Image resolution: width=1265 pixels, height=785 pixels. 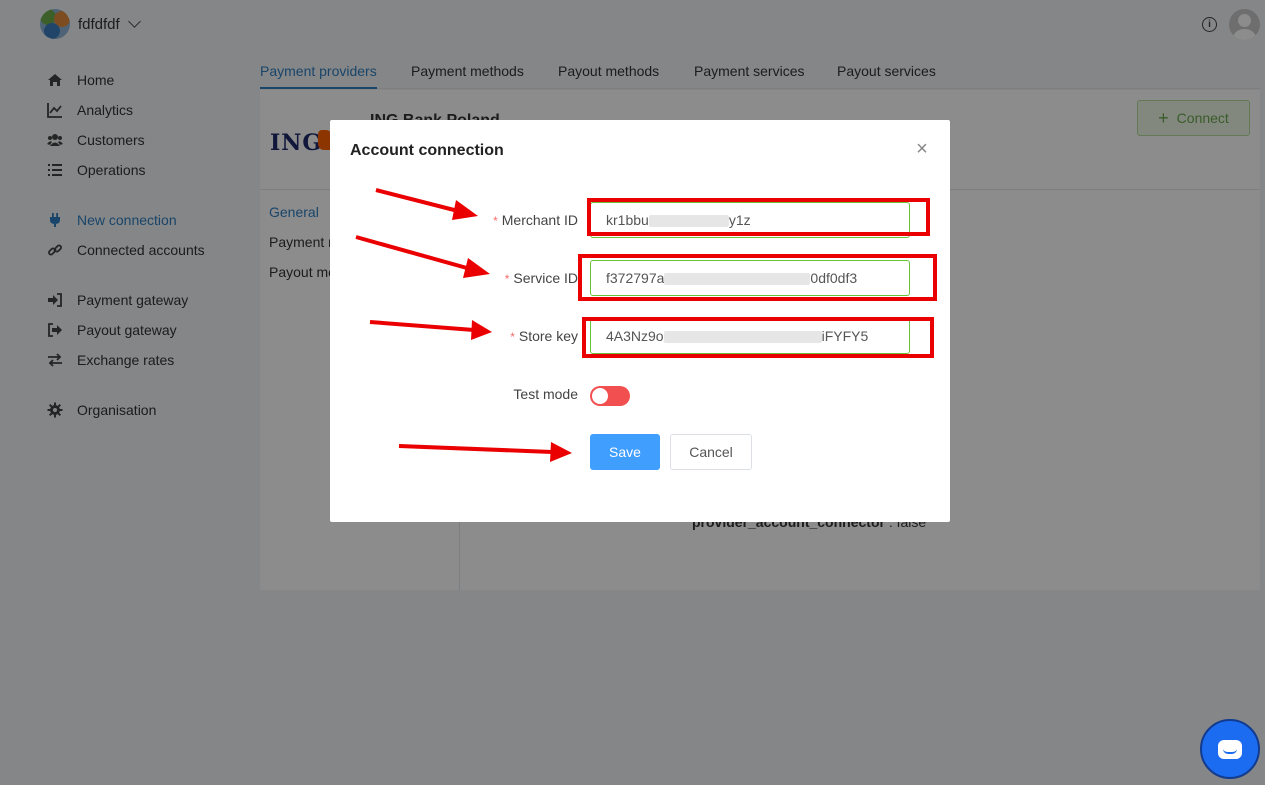 What do you see at coordinates (541, 278) in the screenshot?
I see `service-id-label: * Service ID` at bounding box center [541, 278].